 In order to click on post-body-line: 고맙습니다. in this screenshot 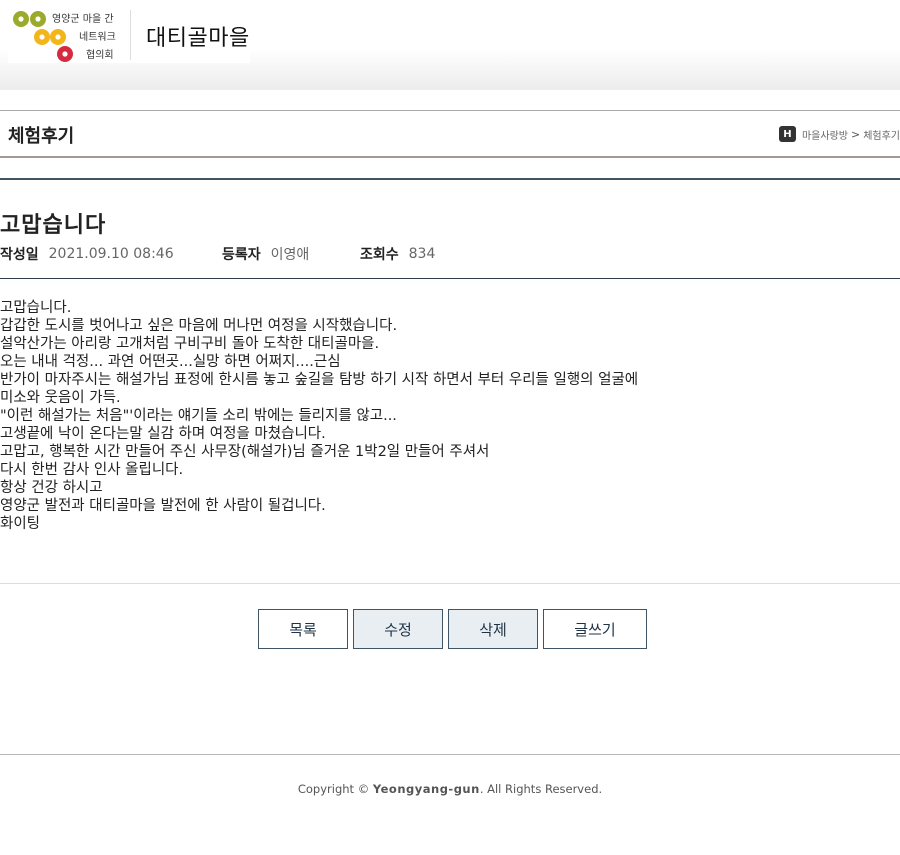, I will do `click(36, 308)`.